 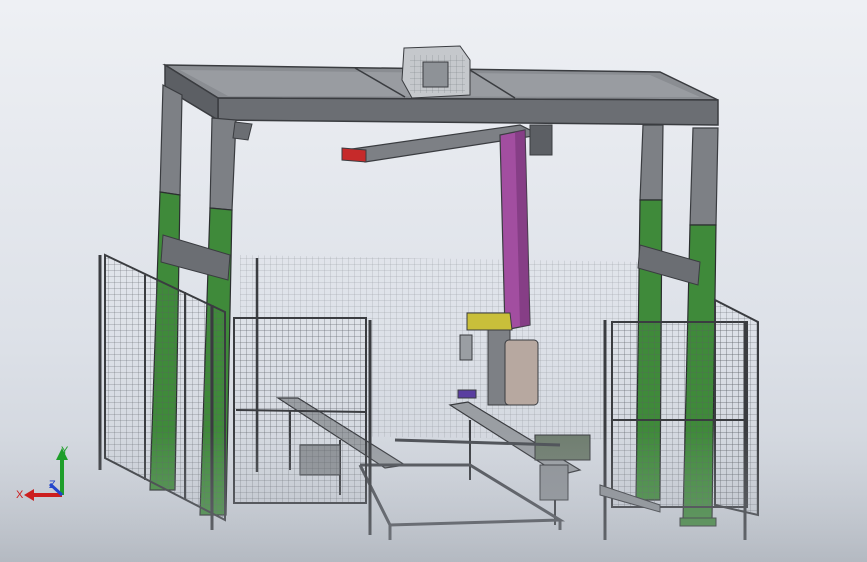 What do you see at coordinates (515, 230) in the screenshot?
I see `vertical-mast` at bounding box center [515, 230].